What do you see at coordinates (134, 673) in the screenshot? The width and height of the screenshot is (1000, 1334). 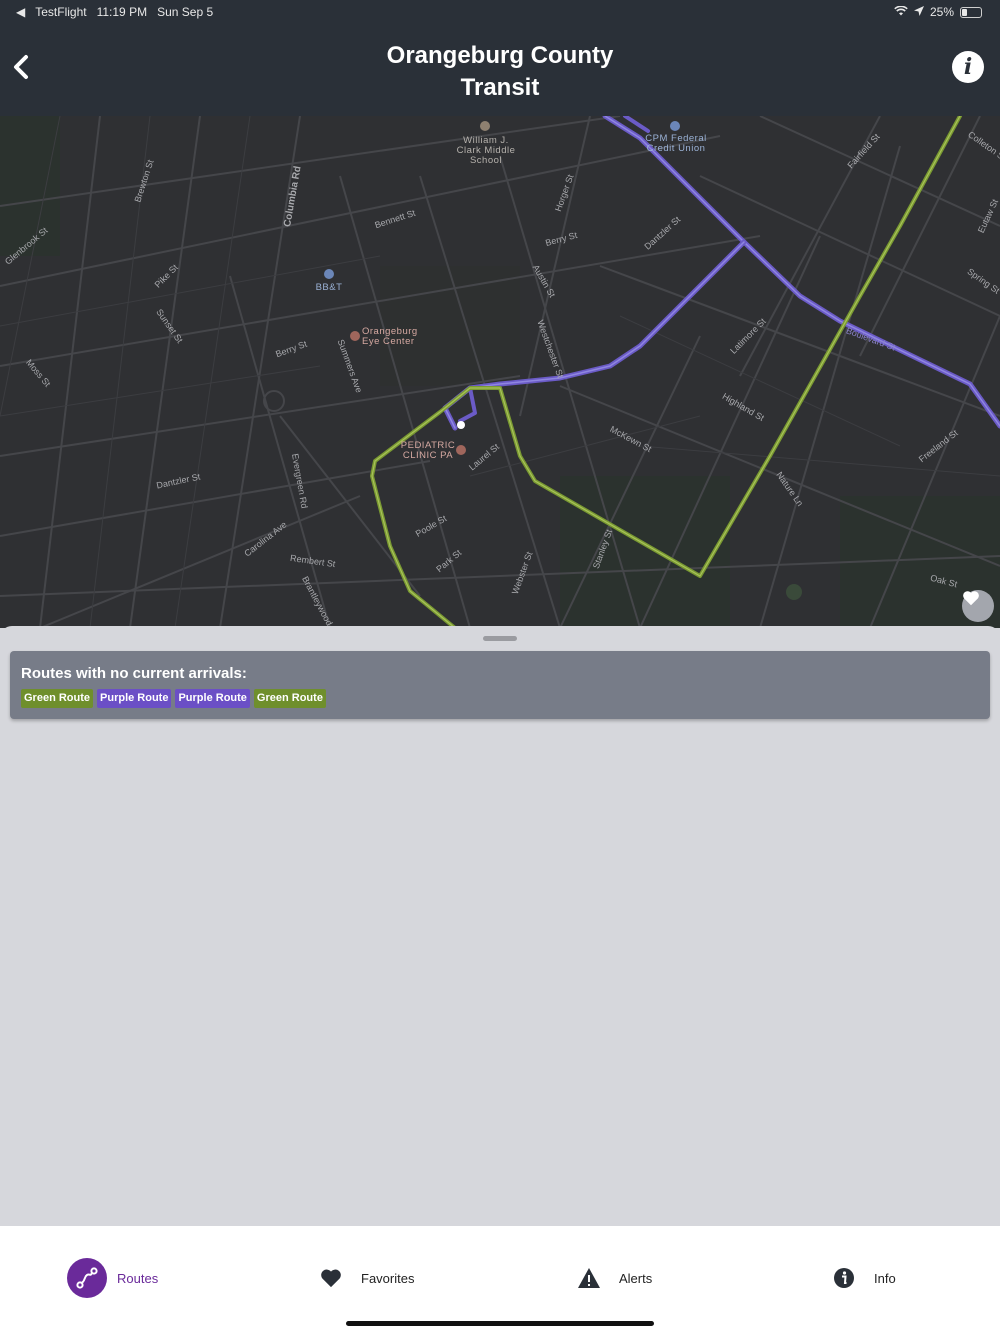 I see `no-arrivals-heading: Routes with no current arrivals:` at bounding box center [134, 673].